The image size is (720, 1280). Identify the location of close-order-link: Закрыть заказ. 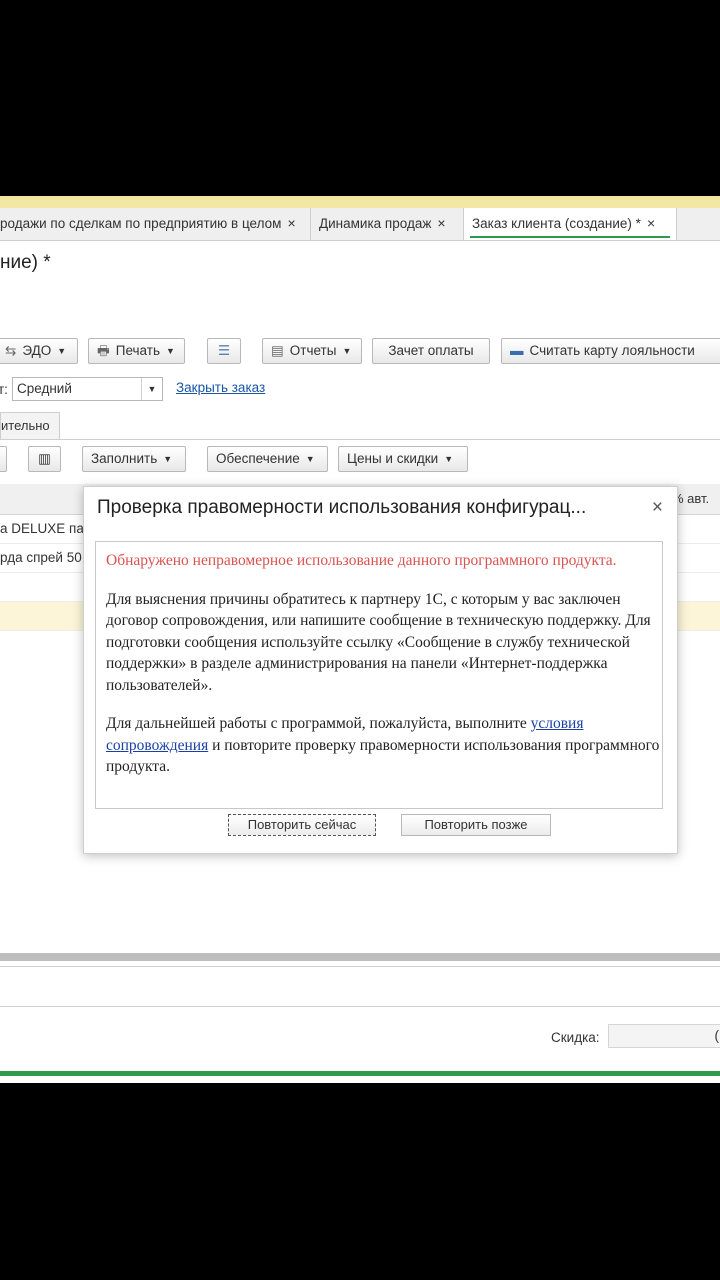
(220, 387).